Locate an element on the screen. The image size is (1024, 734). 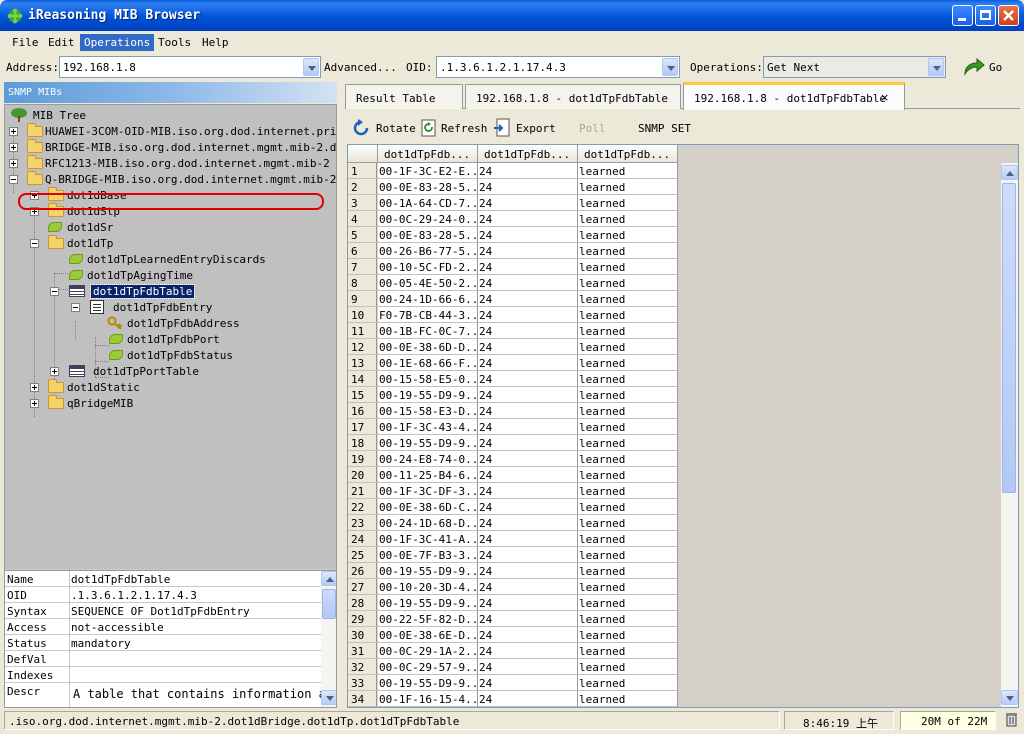
close-tab-icon: × is located at coordinates (884, 97).